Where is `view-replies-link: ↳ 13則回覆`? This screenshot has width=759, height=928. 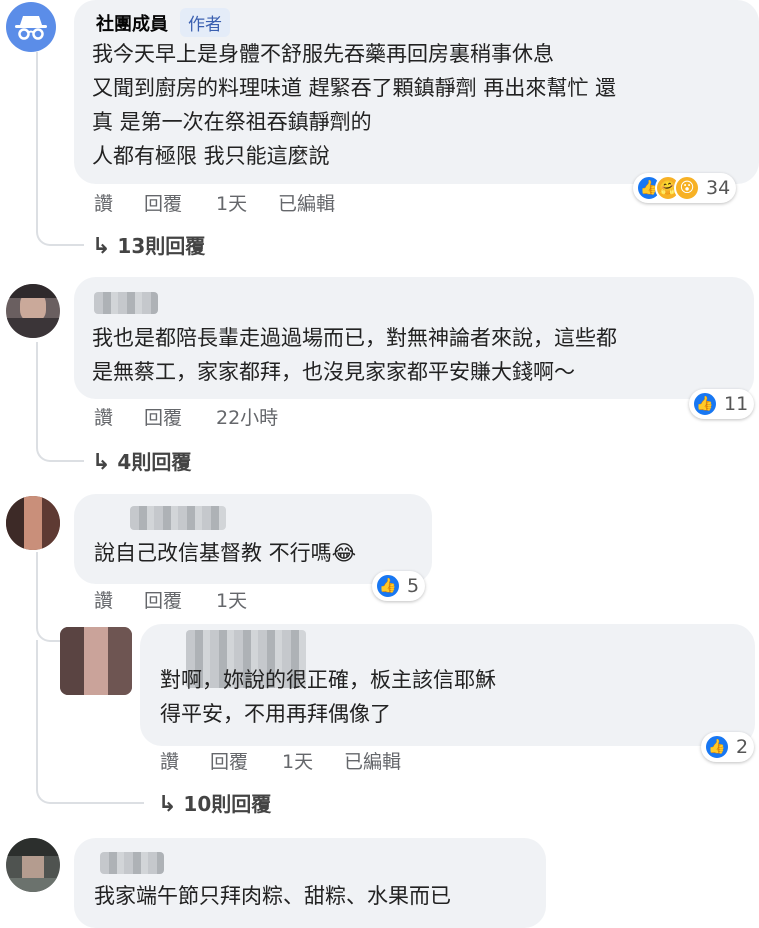
view-replies-link: ↳ 13則回覆 is located at coordinates (148, 244).